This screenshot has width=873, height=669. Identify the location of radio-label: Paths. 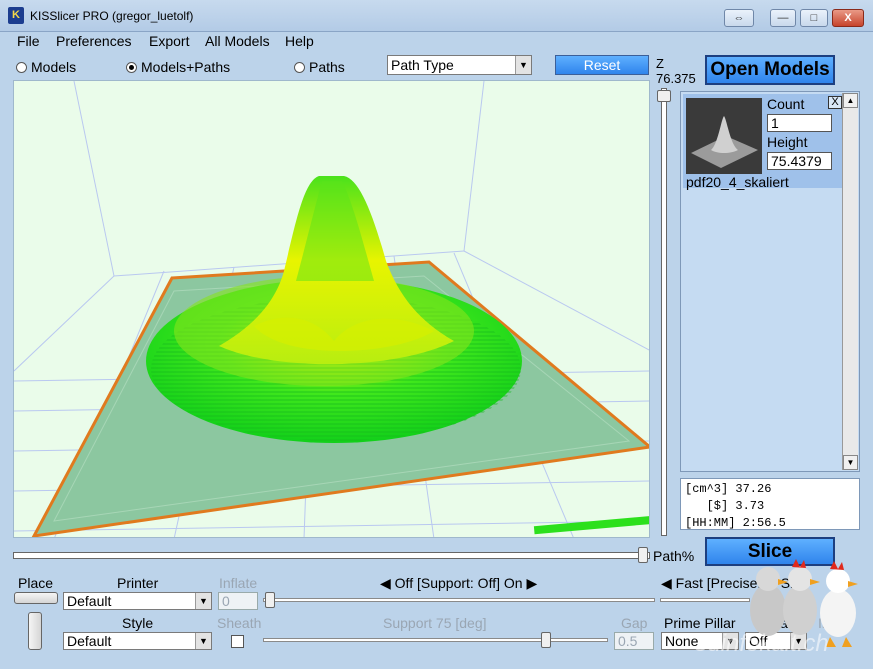
(327, 67).